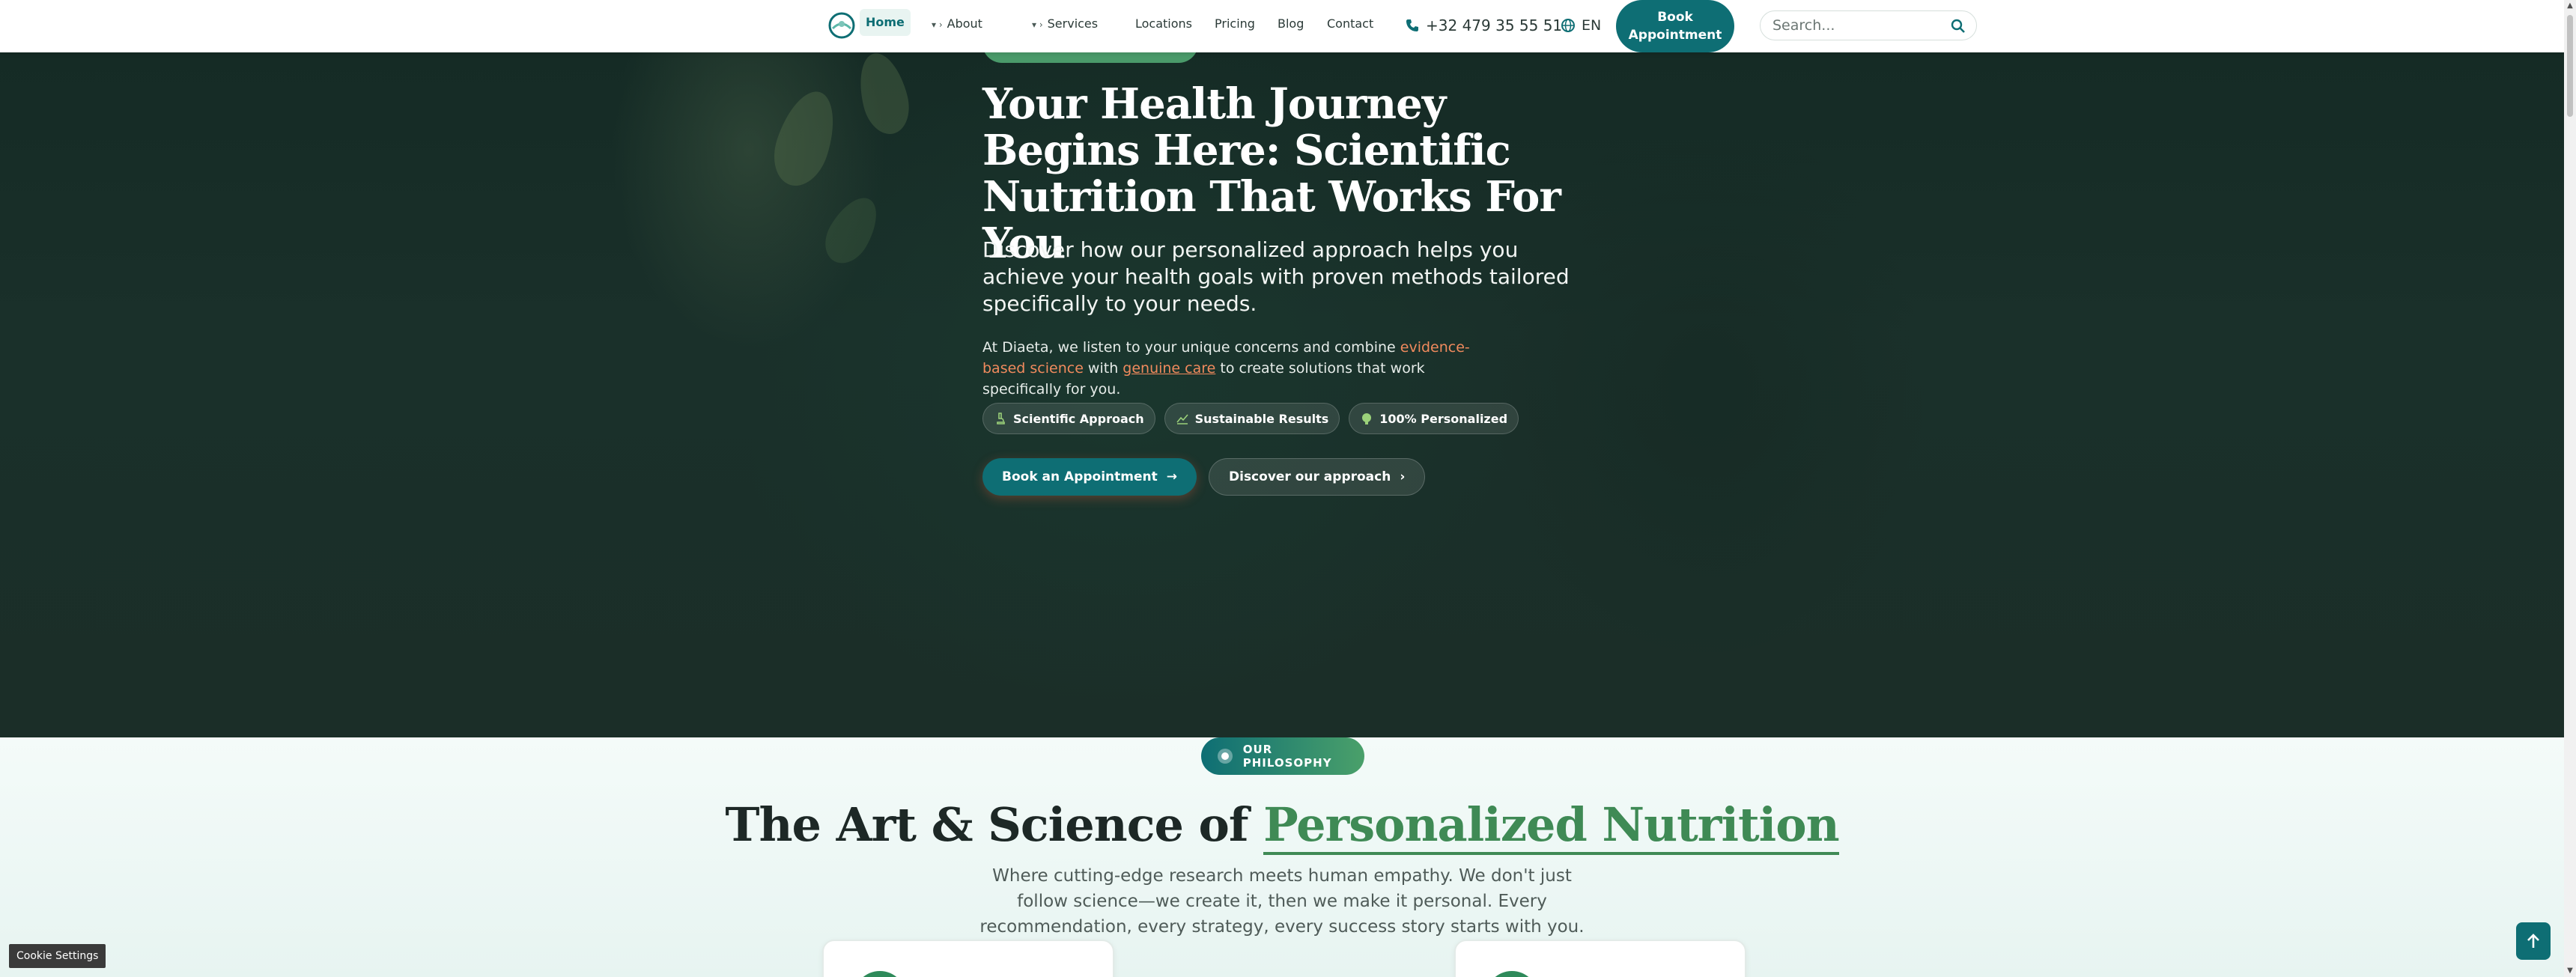 The width and height of the screenshot is (2576, 977). Describe the element at coordinates (1494, 25) in the screenshot. I see `phone-number: +32 479 35 55 51` at that location.